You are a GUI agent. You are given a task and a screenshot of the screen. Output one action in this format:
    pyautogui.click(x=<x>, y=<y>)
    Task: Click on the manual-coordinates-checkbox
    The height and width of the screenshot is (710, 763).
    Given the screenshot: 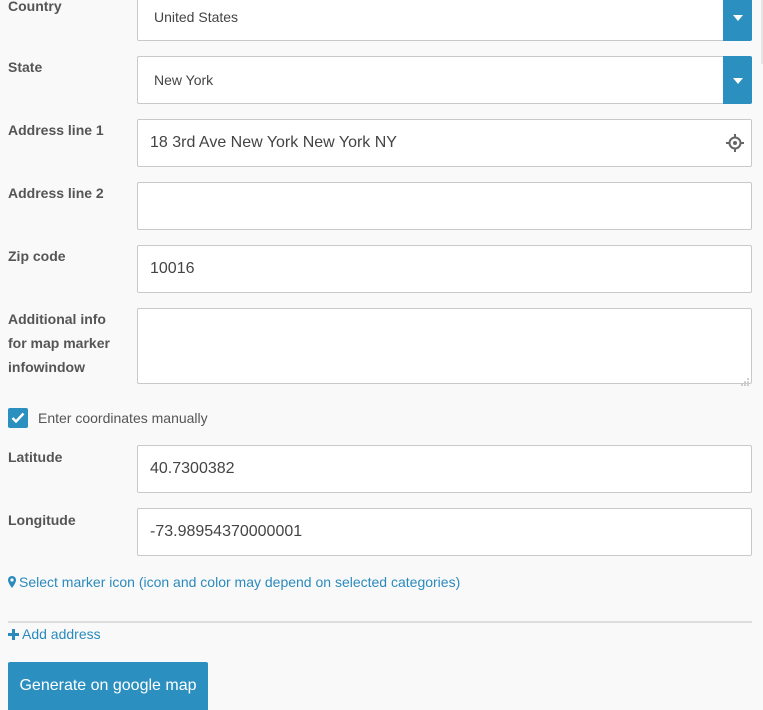 What is the action you would take?
    pyautogui.click(x=18, y=418)
    